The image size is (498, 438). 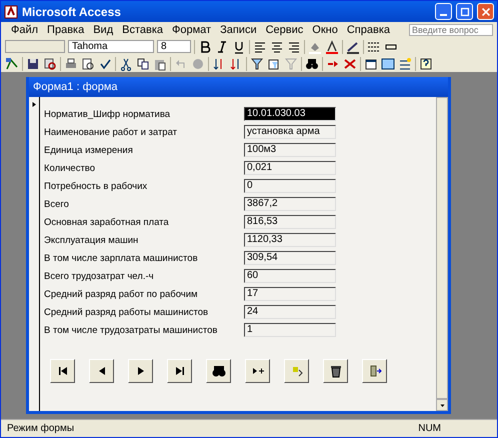 I want to click on maximize-button, so click(x=464, y=11).